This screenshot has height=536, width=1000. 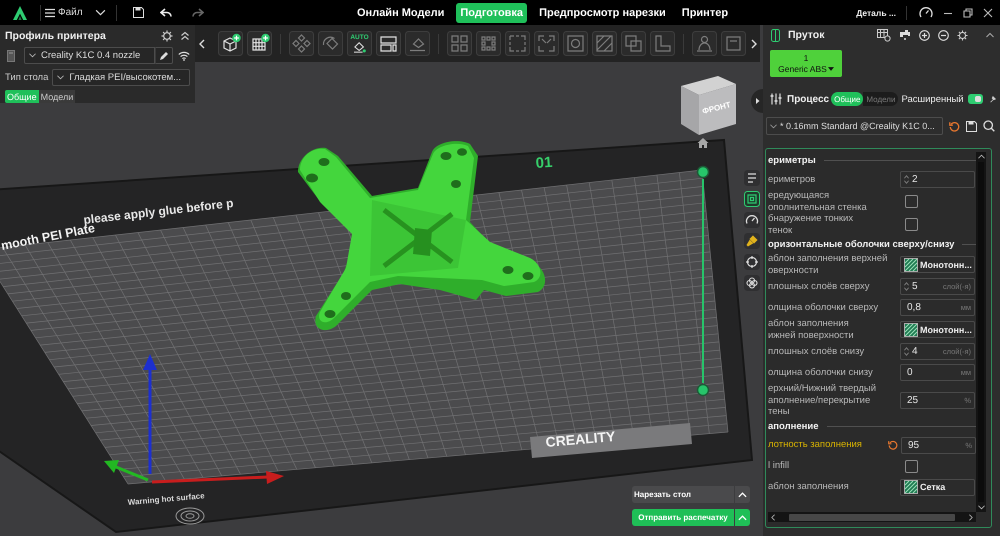 I want to click on collapse-tab-icon, so click(x=757, y=101).